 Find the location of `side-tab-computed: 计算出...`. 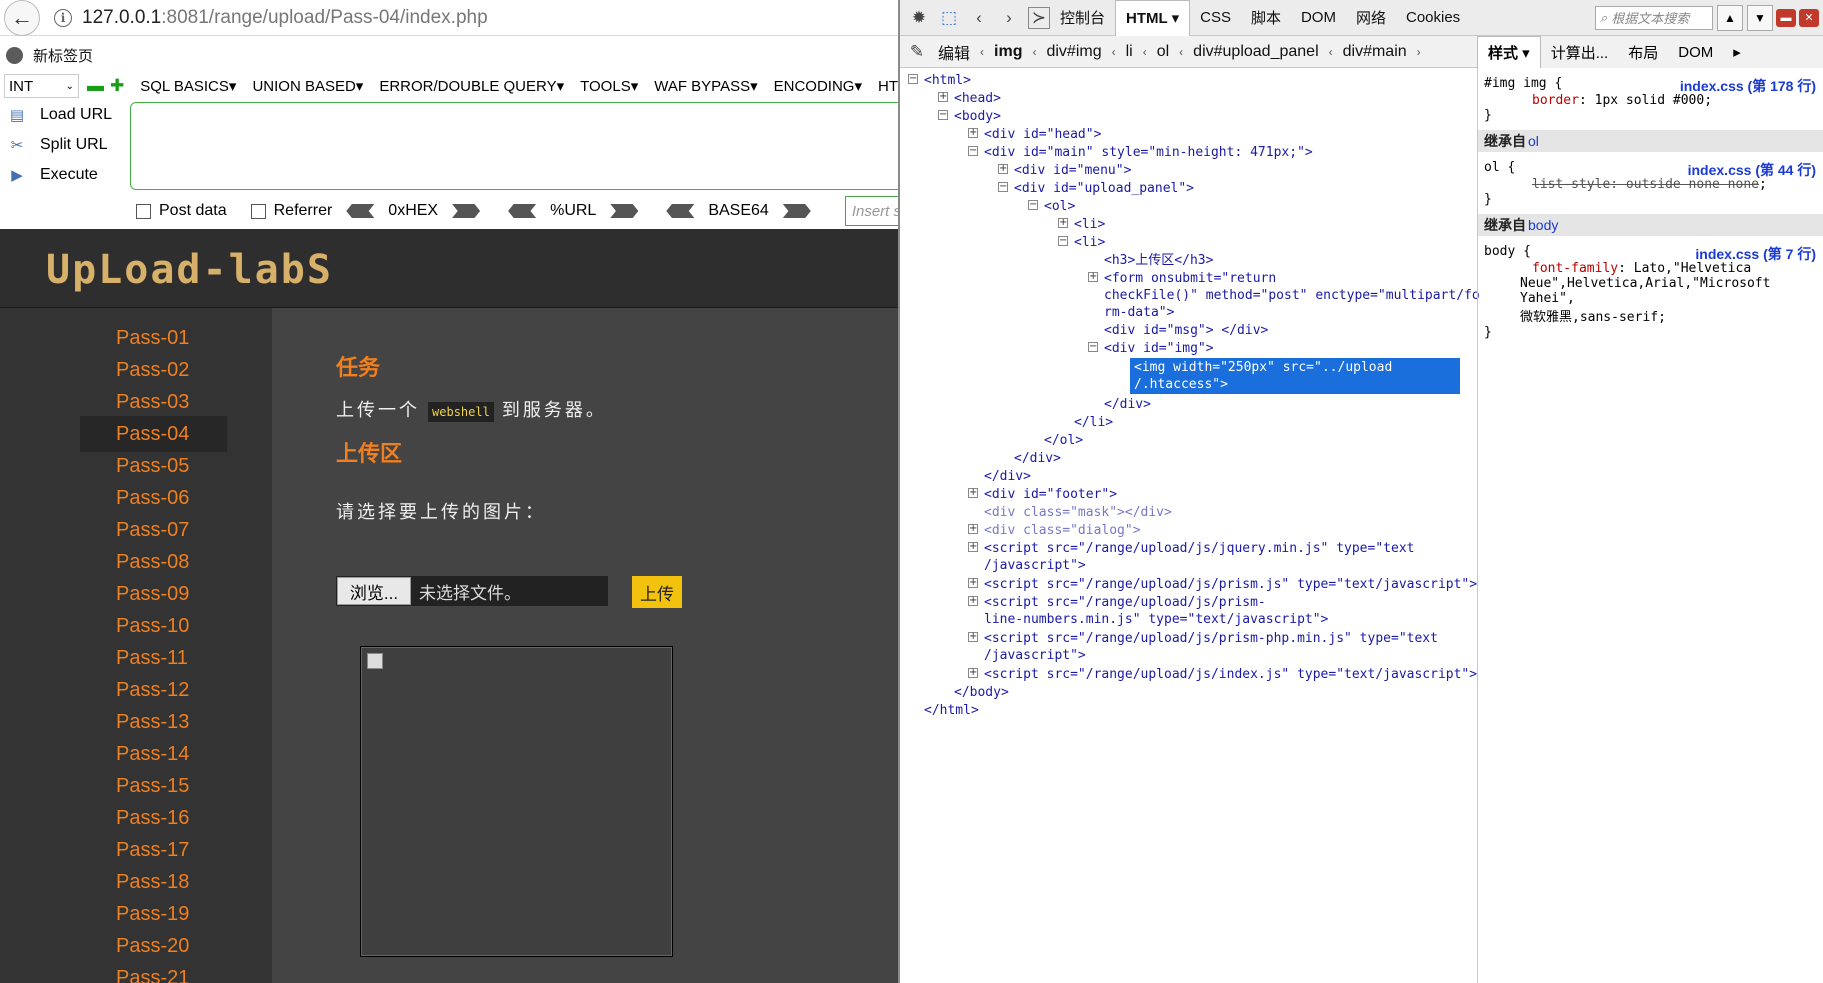

side-tab-computed: 计算出... is located at coordinates (1580, 52).